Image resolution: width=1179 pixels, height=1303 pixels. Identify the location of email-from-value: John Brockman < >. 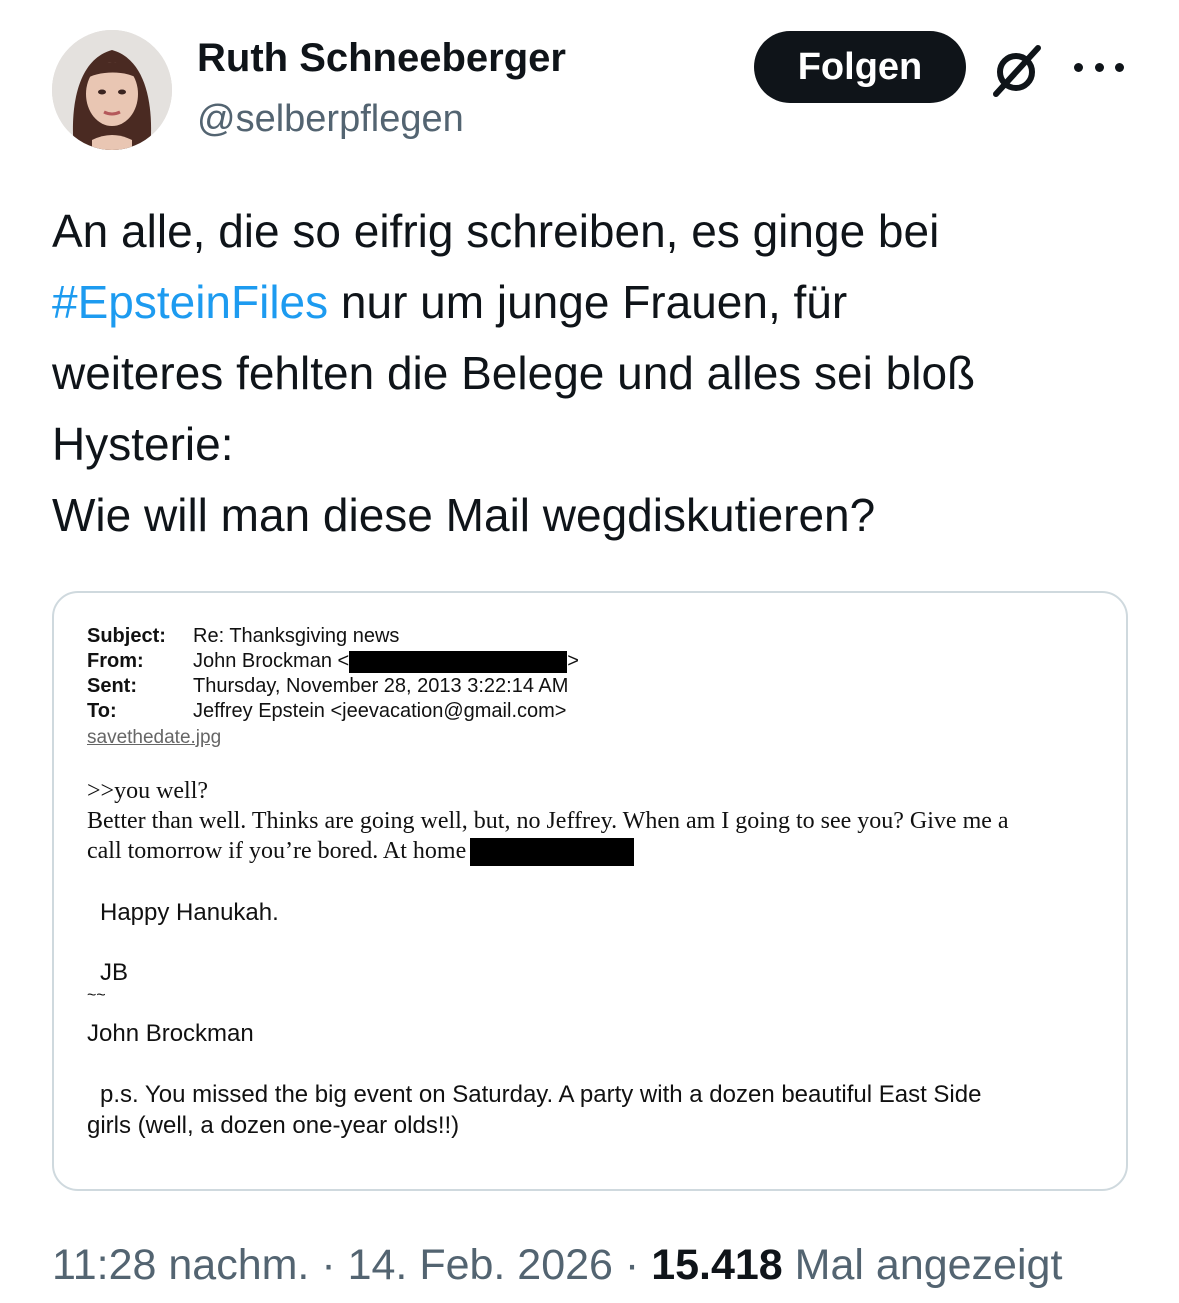
(386, 661).